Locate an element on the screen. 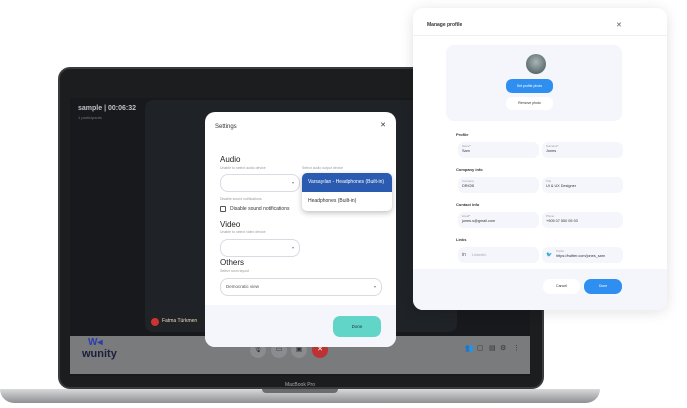 The height and width of the screenshot is (408, 687). section-company: Company info is located at coordinates (469, 169).